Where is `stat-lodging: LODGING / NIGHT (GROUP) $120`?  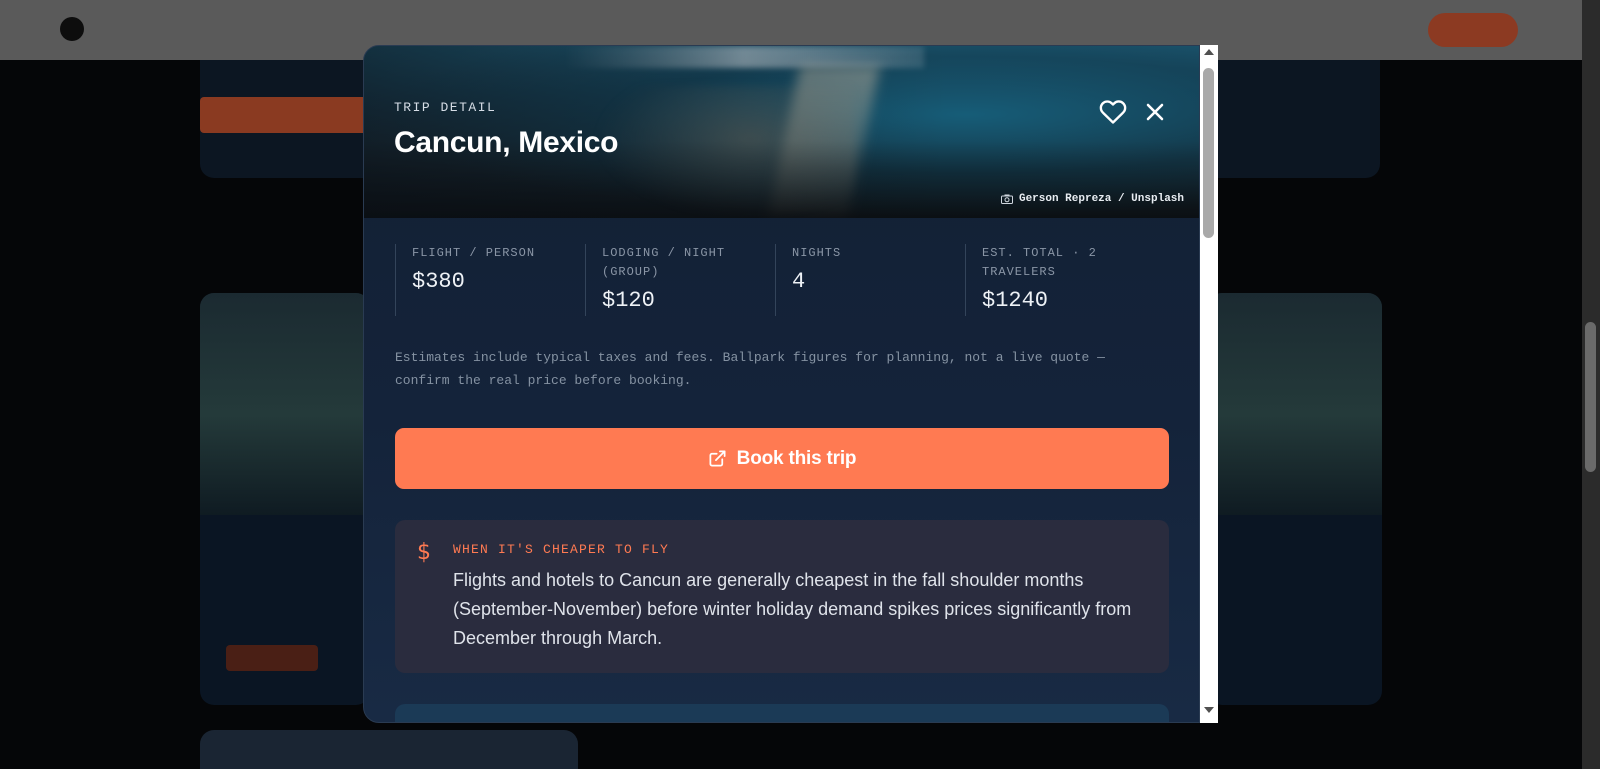 stat-lodging: LODGING / NIGHT (GROUP) $120 is located at coordinates (680, 280).